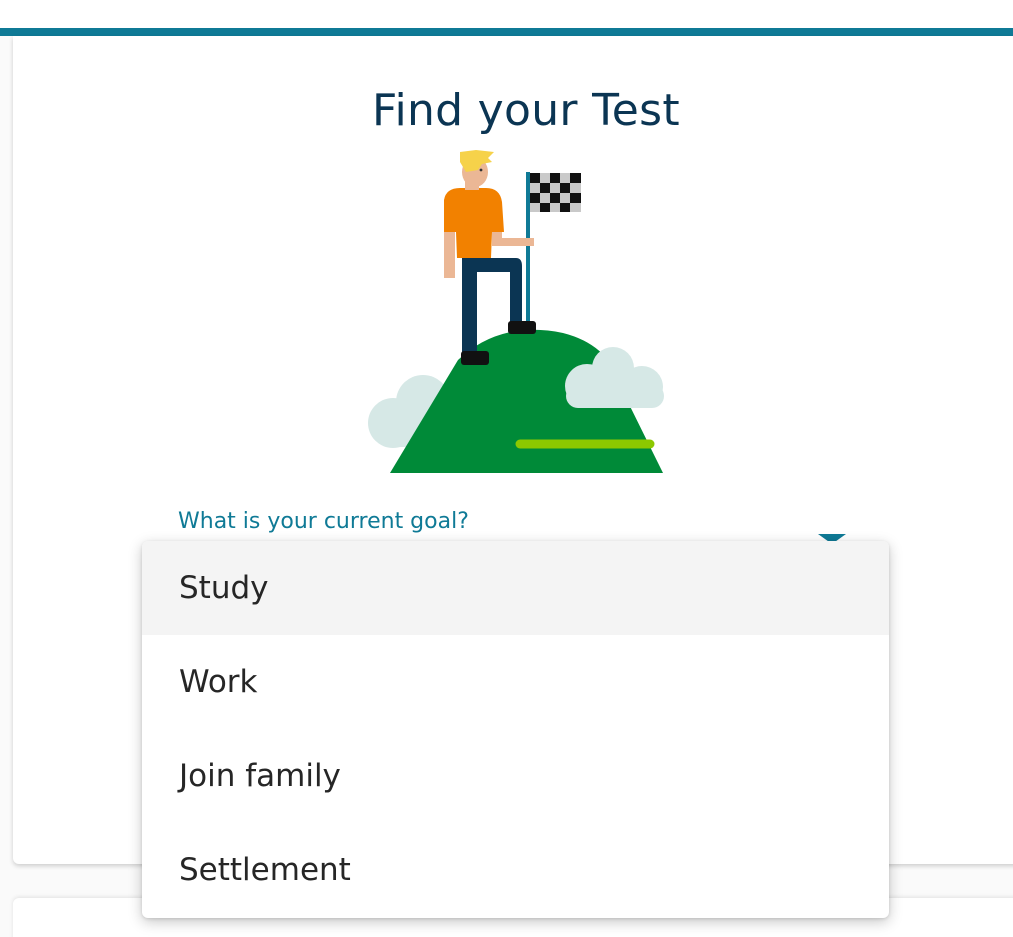 This screenshot has height=937, width=1013. I want to click on goal-field-label: What is your current goal?, so click(323, 521).